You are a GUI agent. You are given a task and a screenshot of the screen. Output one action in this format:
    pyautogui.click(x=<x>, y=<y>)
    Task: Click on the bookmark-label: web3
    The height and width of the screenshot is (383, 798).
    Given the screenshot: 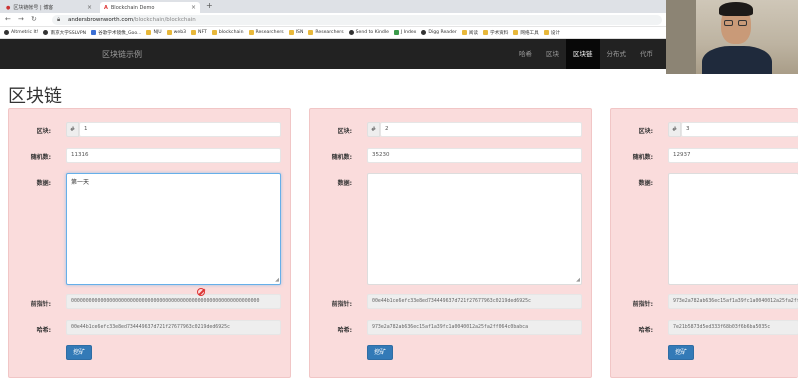 What is the action you would take?
    pyautogui.click(x=180, y=32)
    